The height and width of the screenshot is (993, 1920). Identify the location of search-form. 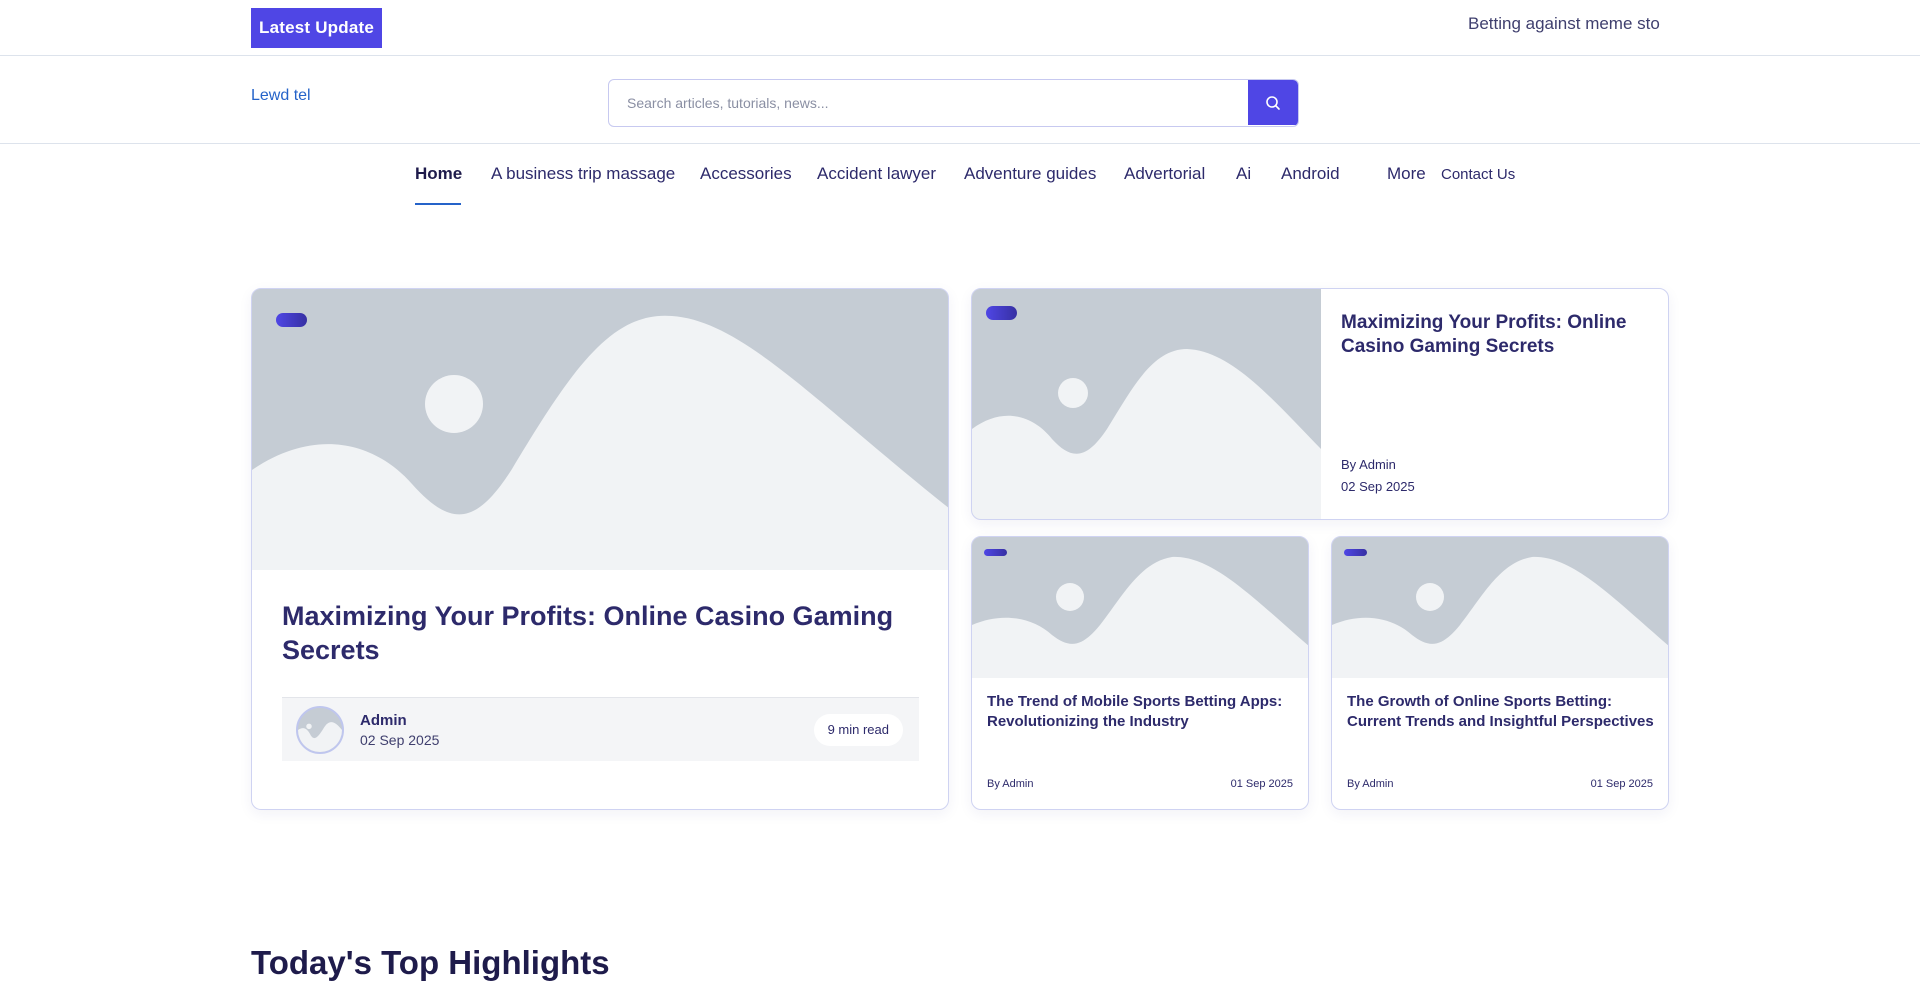
(953, 103).